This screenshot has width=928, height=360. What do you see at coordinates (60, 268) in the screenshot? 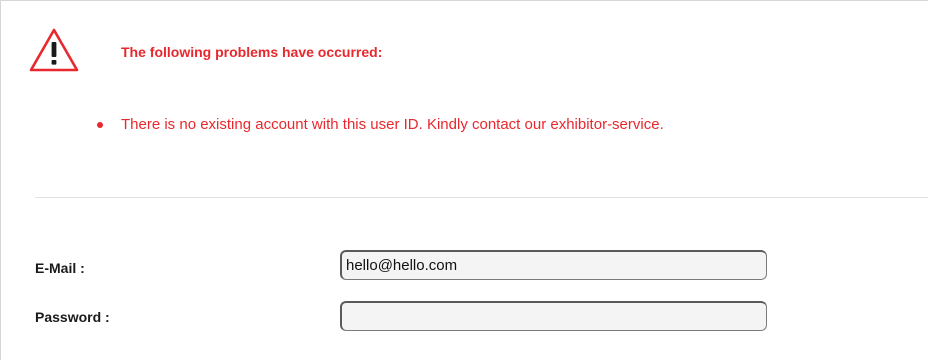
I see `email-label: E-Mail :` at bounding box center [60, 268].